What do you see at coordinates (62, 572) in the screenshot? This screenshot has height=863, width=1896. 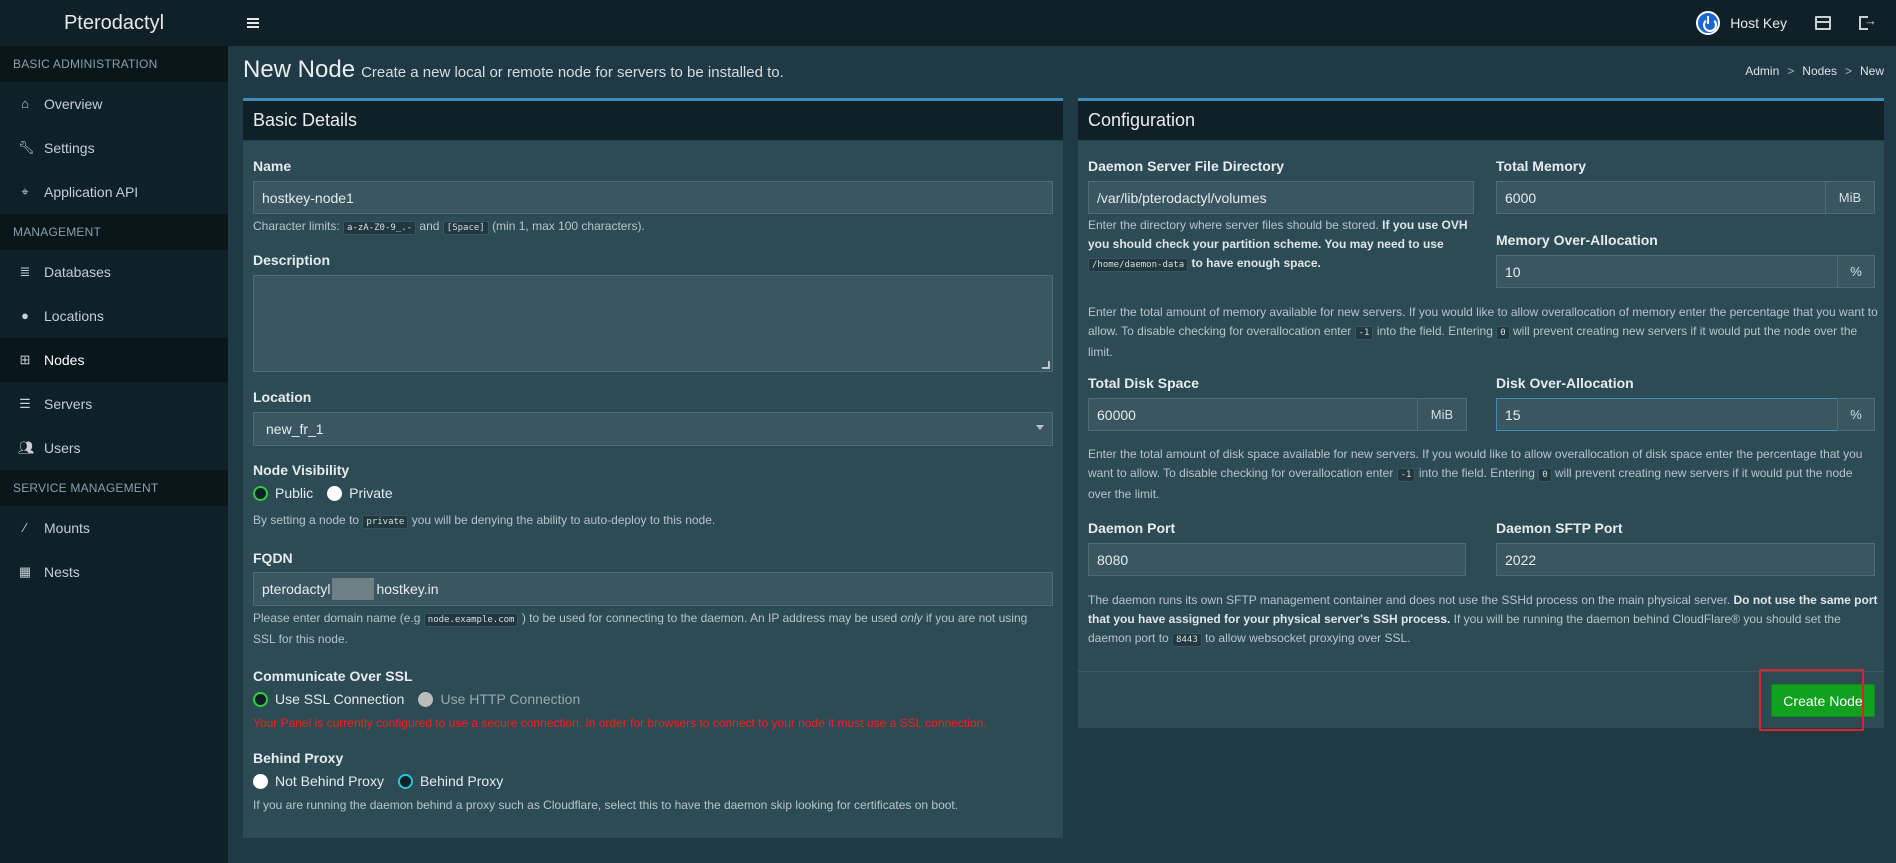 I see `sidebar-item-label: Nests` at bounding box center [62, 572].